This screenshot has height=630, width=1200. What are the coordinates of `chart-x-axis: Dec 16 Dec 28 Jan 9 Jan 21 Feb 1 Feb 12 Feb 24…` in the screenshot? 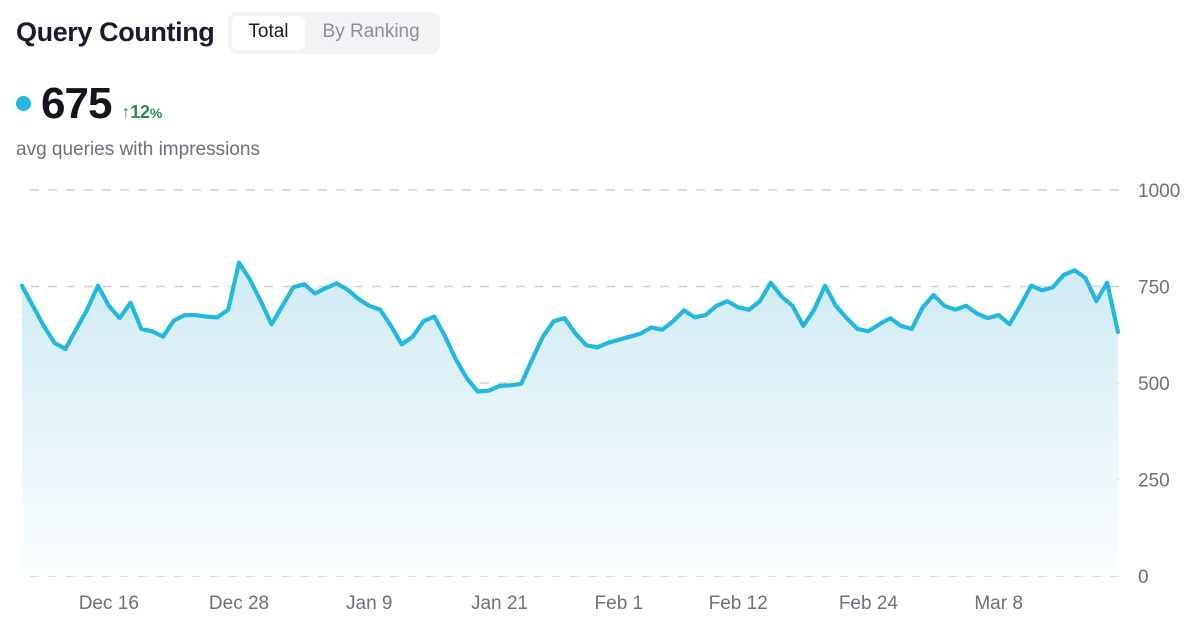 It's located at (600, 603).